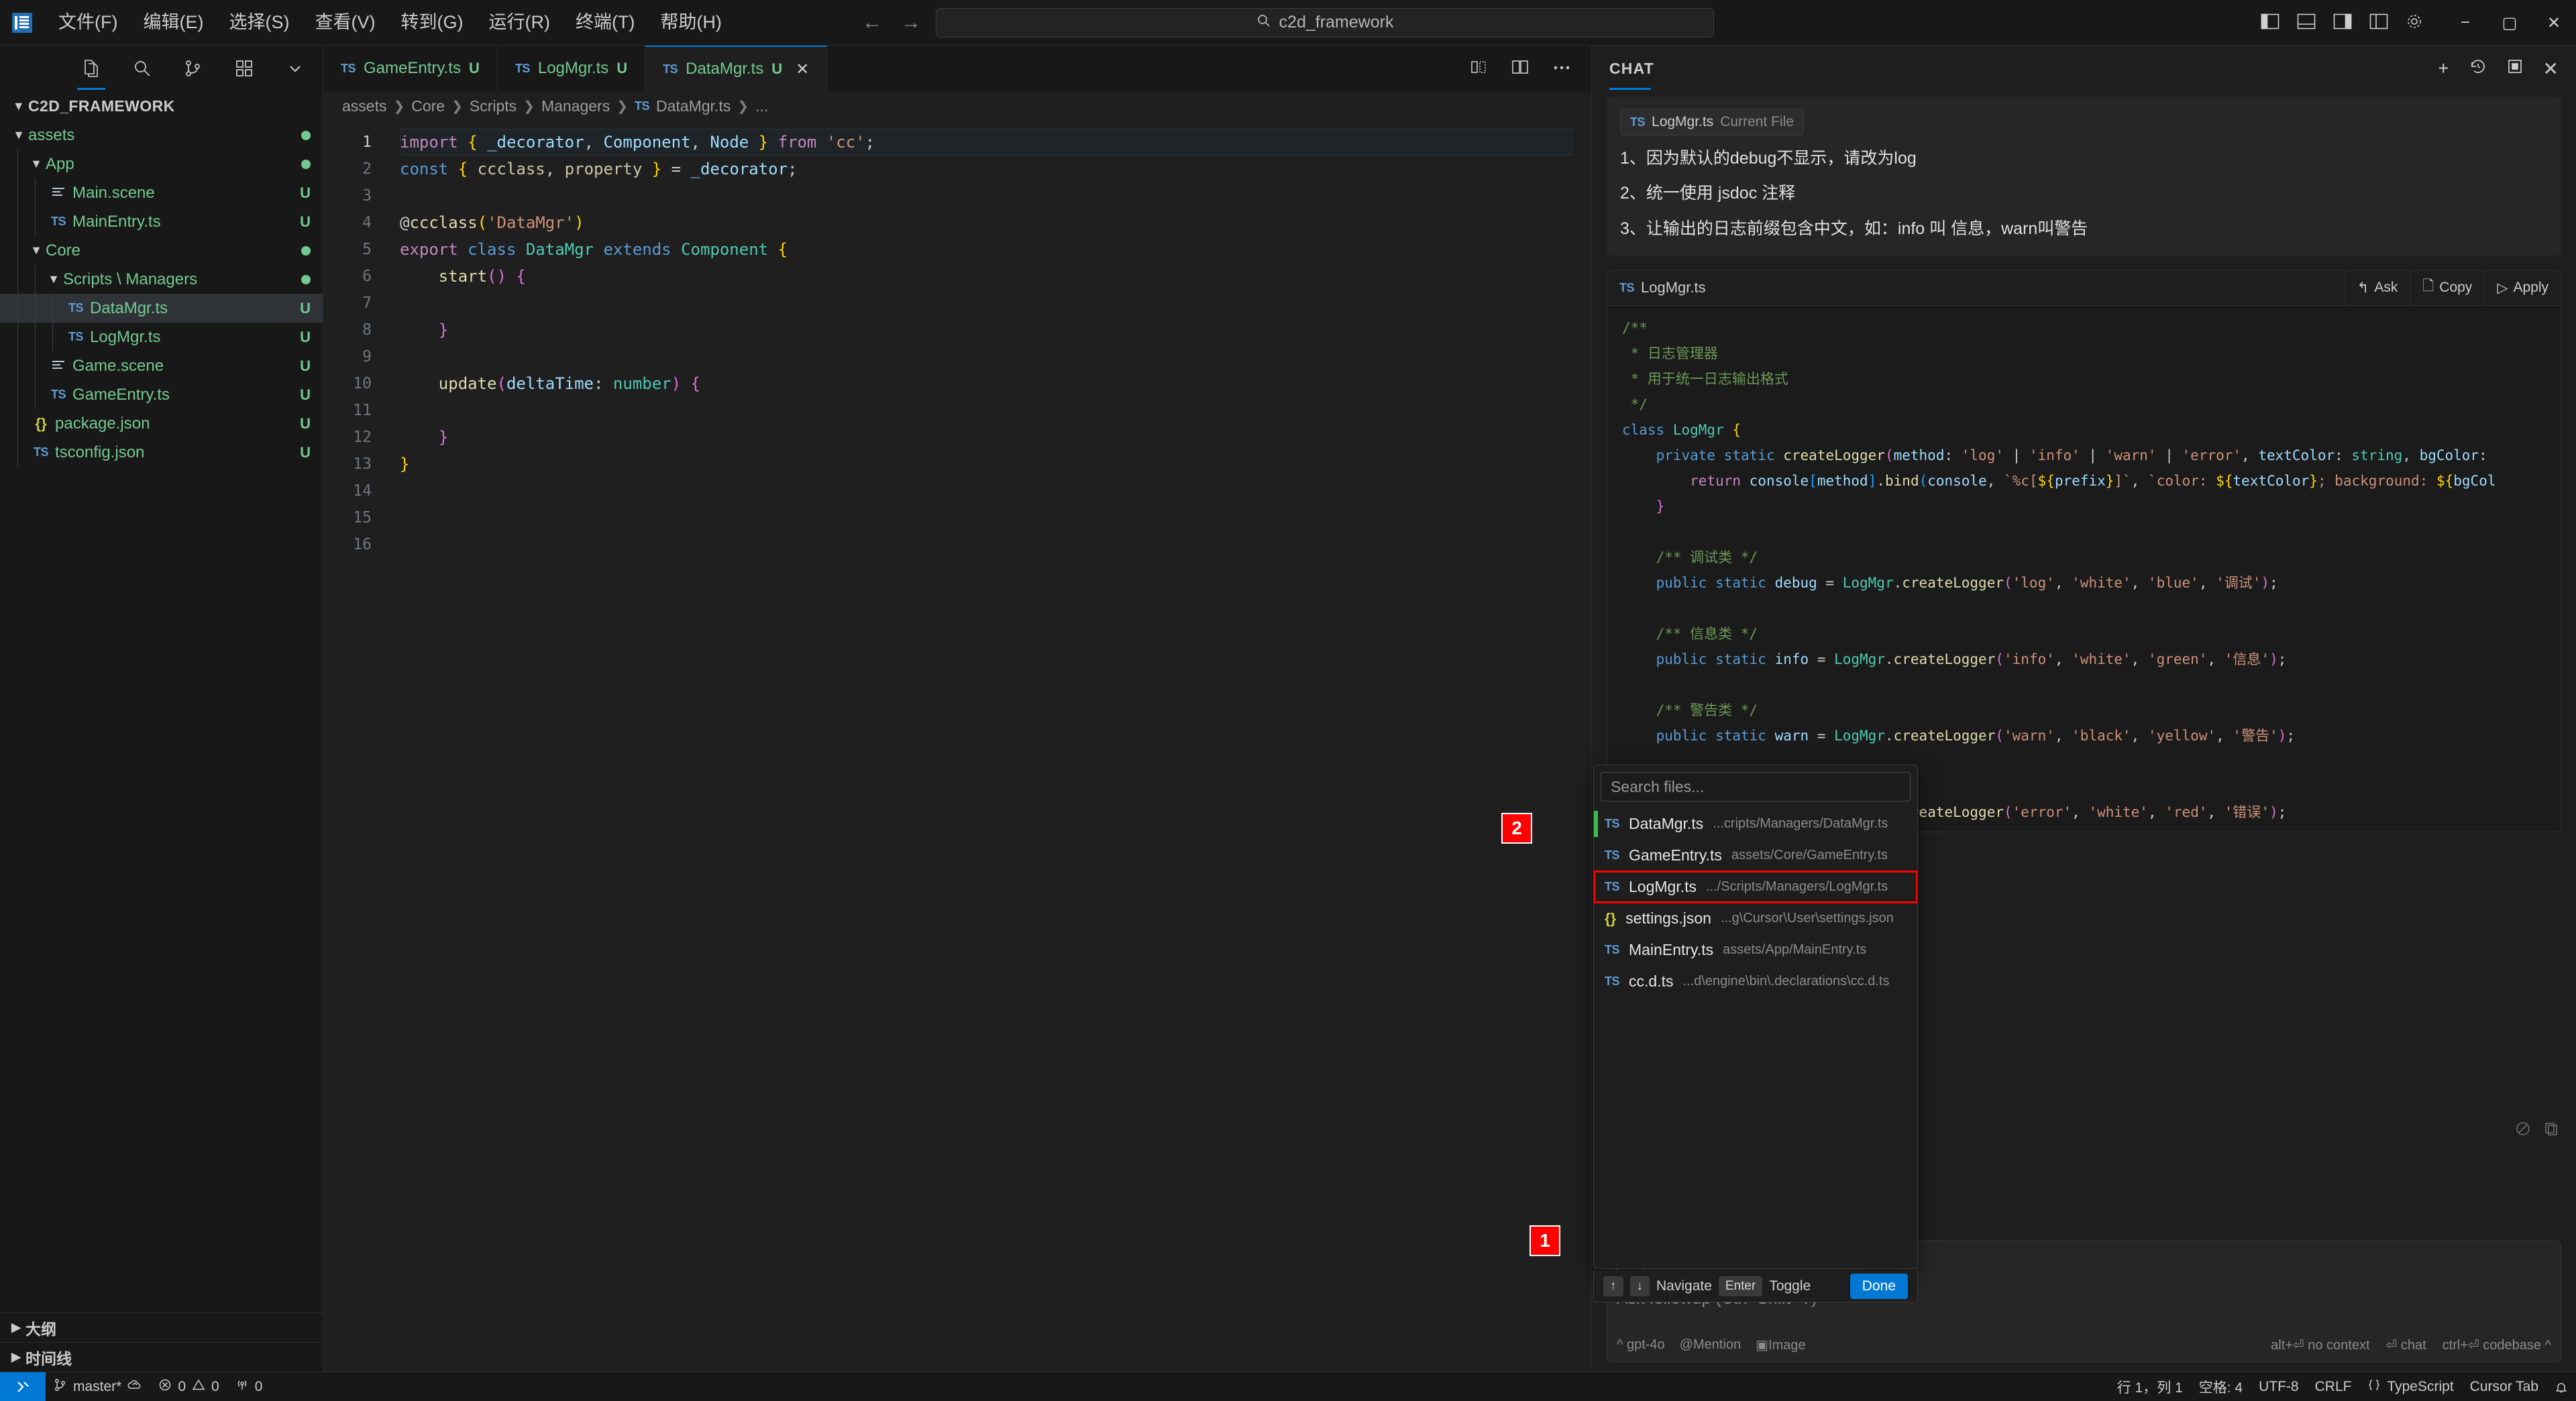  I want to click on toggle-label: Toggle, so click(1790, 1286).